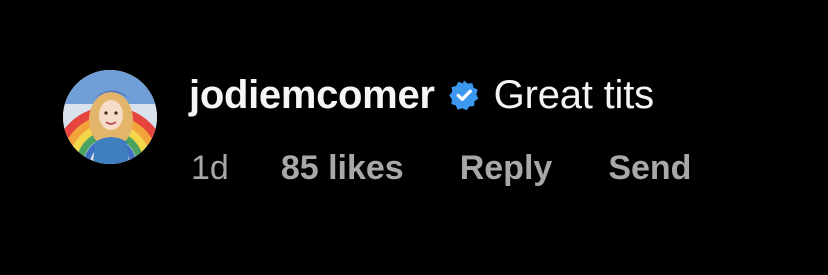  What do you see at coordinates (210, 167) in the screenshot?
I see `timestamp: 1d` at bounding box center [210, 167].